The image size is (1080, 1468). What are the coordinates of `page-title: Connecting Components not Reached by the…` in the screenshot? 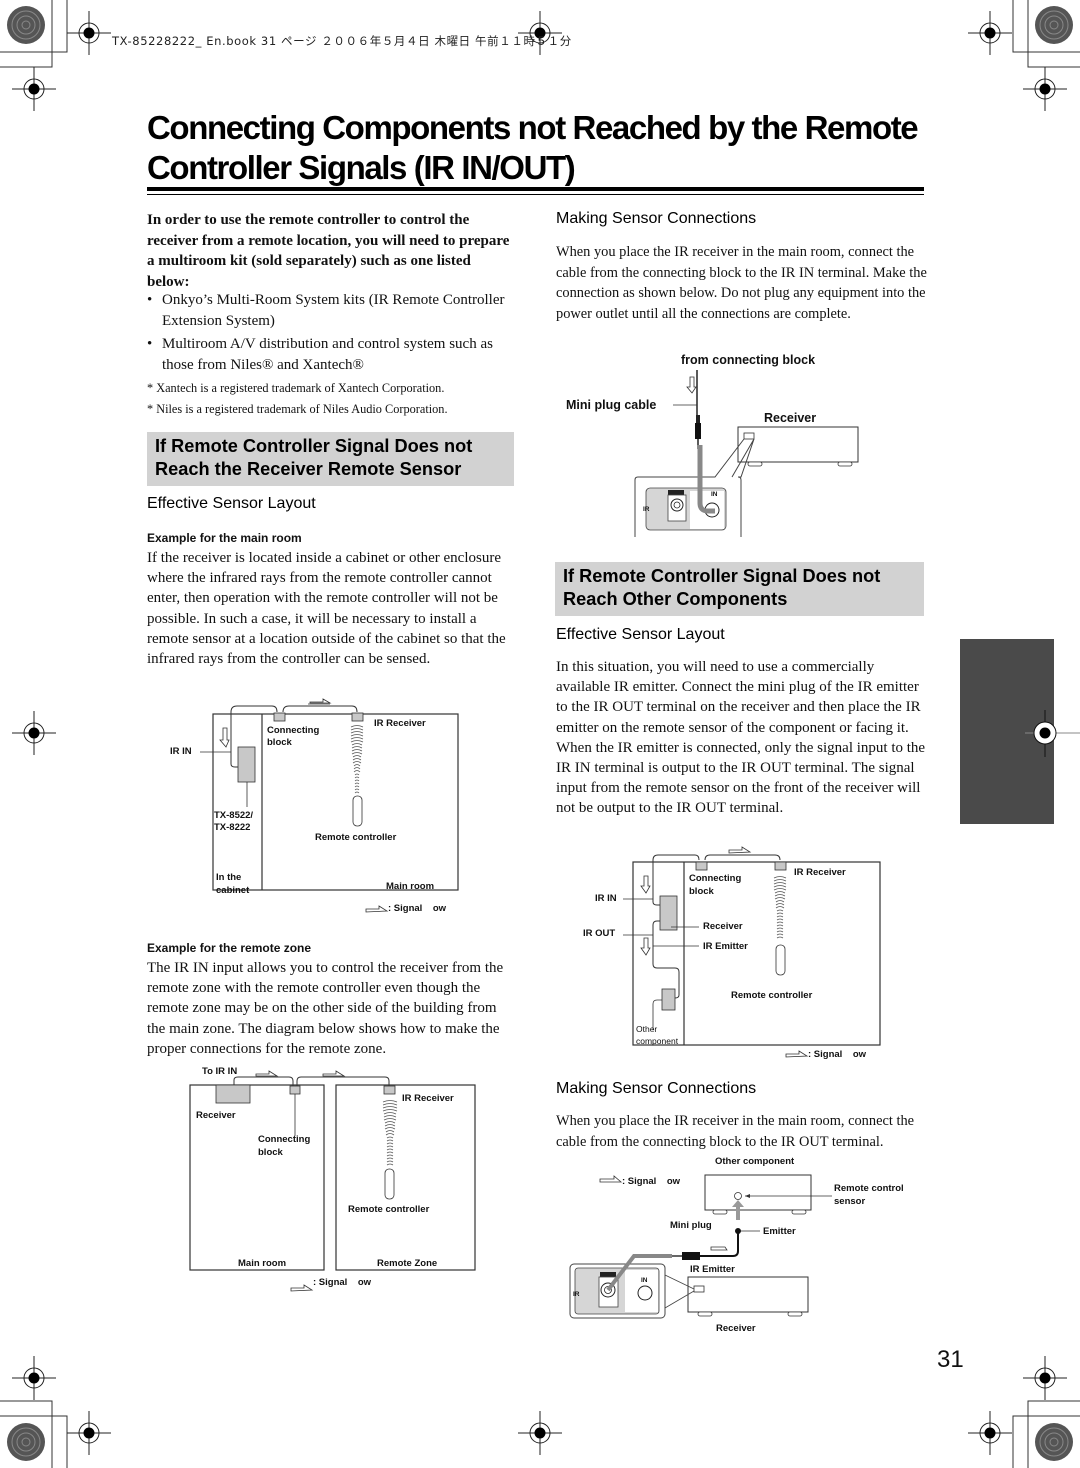 It's located at (542, 148).